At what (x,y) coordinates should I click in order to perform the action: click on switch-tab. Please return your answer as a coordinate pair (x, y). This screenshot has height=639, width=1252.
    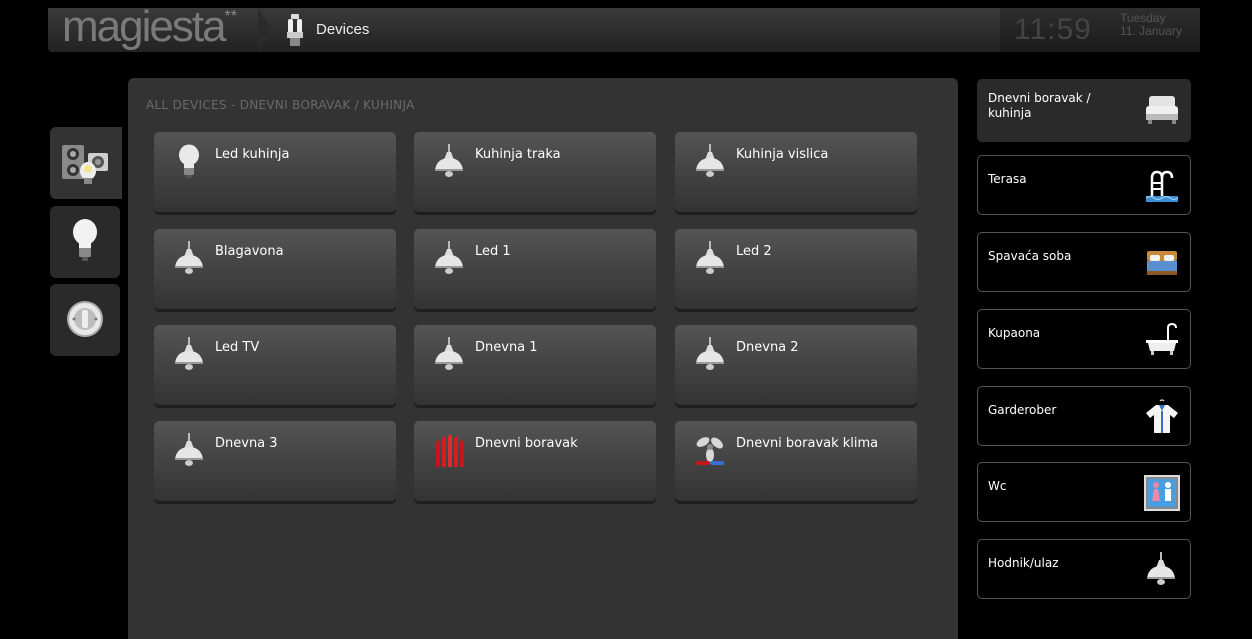
    Looking at the image, I should click on (85, 320).